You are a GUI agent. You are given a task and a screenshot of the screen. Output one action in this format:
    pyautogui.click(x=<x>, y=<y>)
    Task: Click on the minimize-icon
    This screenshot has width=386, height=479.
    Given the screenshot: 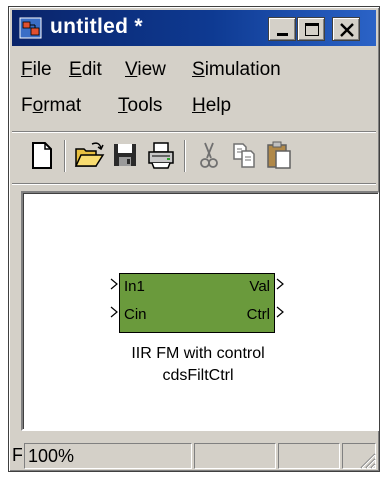 What is the action you would take?
    pyautogui.click(x=282, y=34)
    